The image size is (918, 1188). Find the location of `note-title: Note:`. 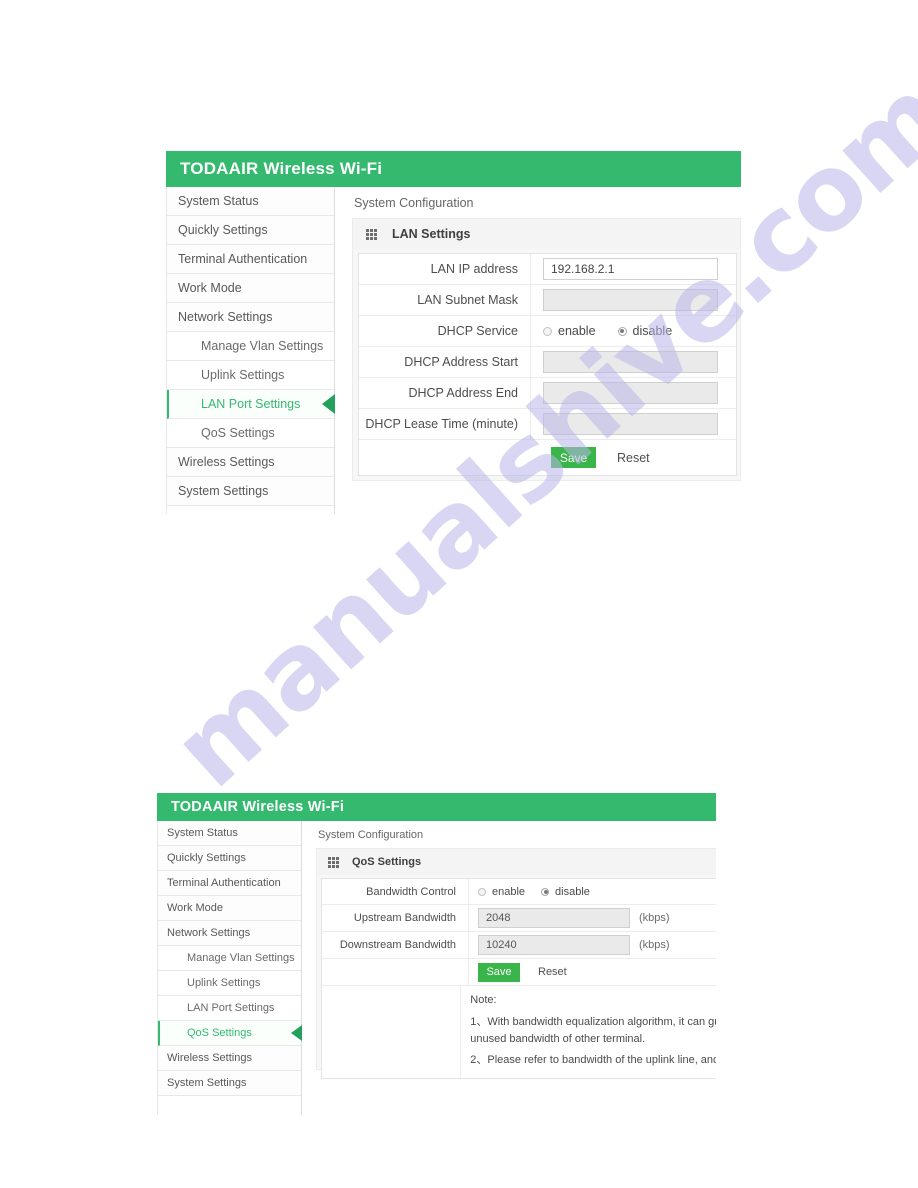

note-title: Note: is located at coordinates (483, 1000).